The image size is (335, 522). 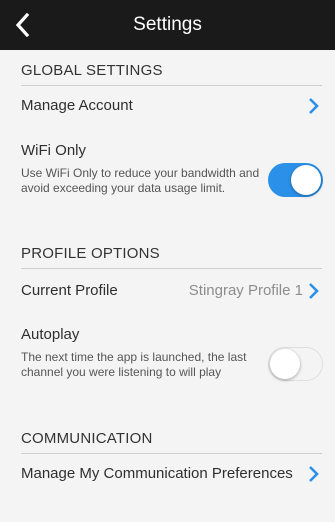 I want to click on current-profile-label: Current Profile, so click(x=69, y=290).